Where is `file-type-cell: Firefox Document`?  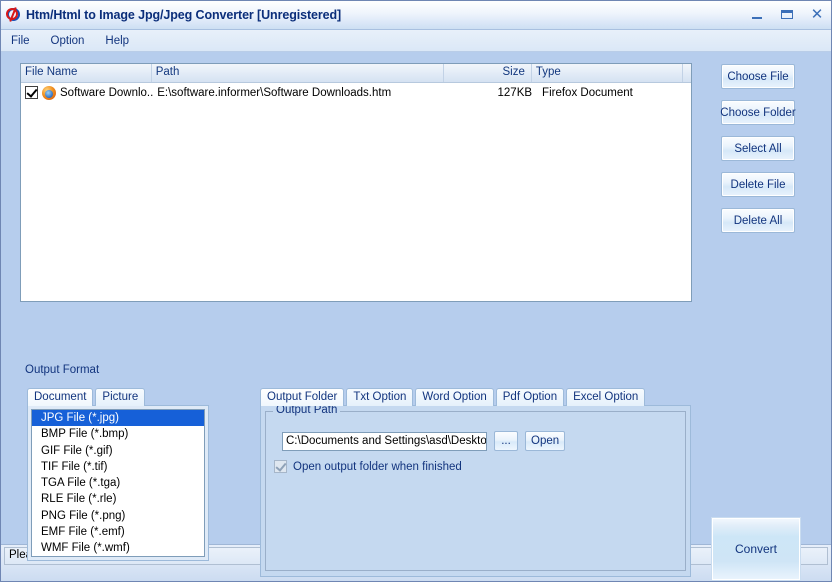 file-type-cell: Firefox Document is located at coordinates (587, 92).